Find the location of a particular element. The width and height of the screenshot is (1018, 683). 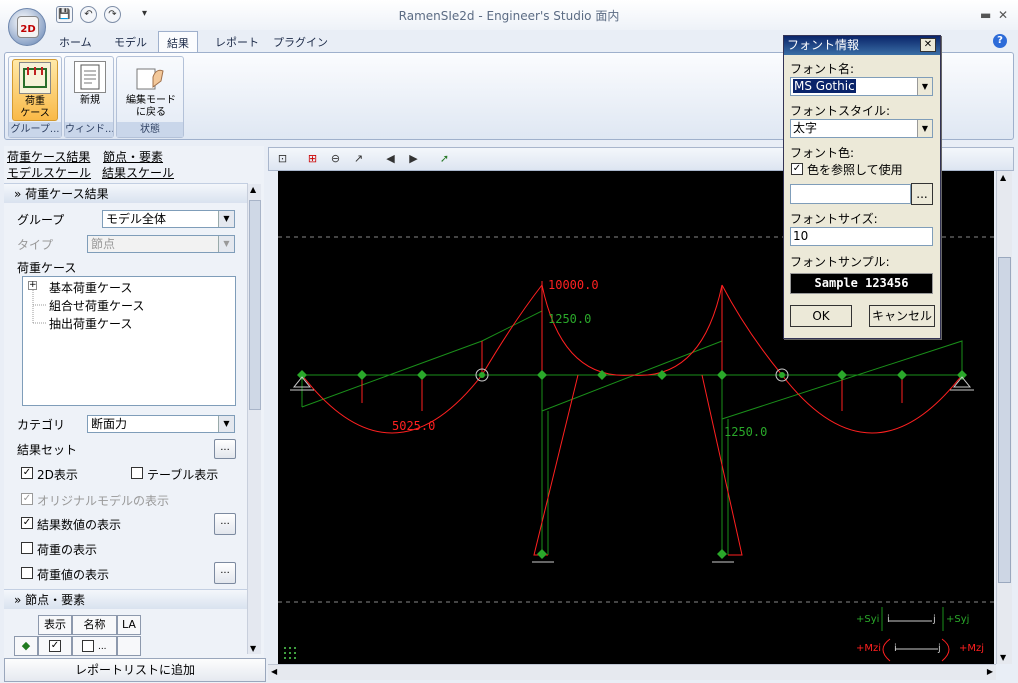

checkbox-load-display is located at coordinates (27, 548).